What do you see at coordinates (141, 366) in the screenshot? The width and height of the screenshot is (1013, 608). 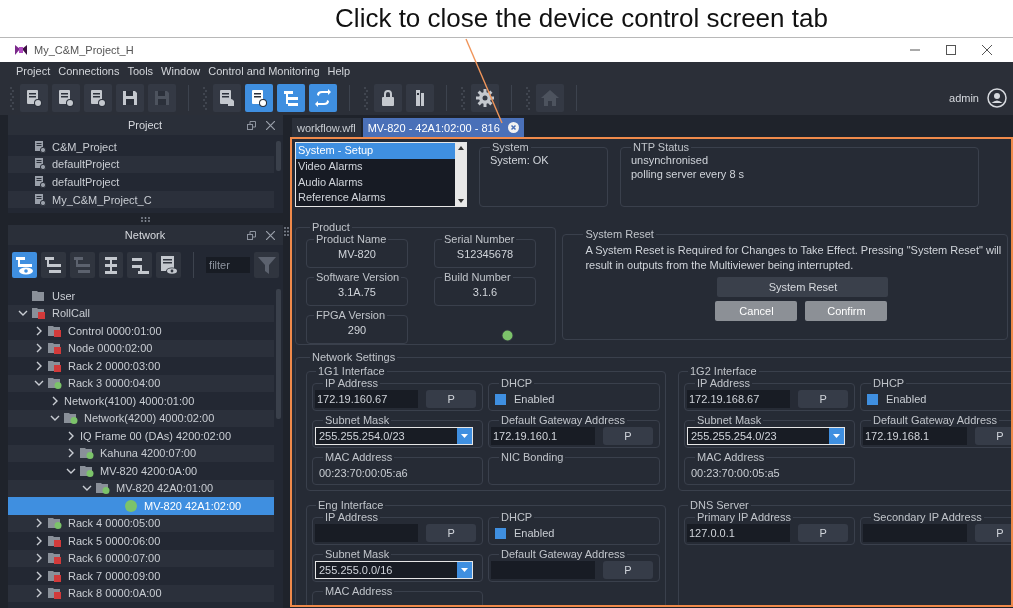 I see `tree-item: Rack 2 0000:03:00` at bounding box center [141, 366].